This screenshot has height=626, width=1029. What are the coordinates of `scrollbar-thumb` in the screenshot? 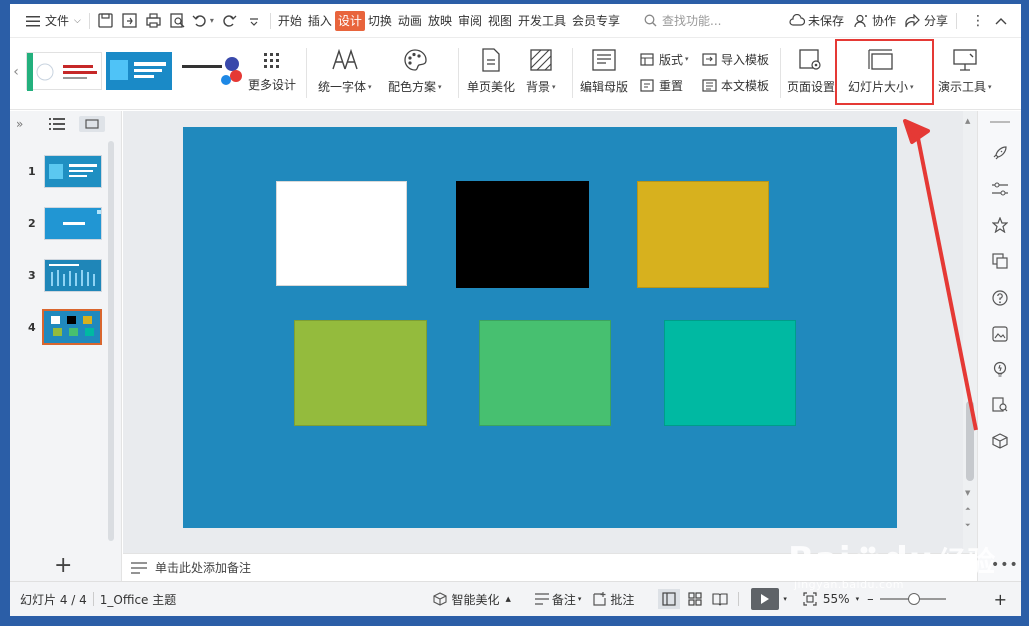 It's located at (970, 441).